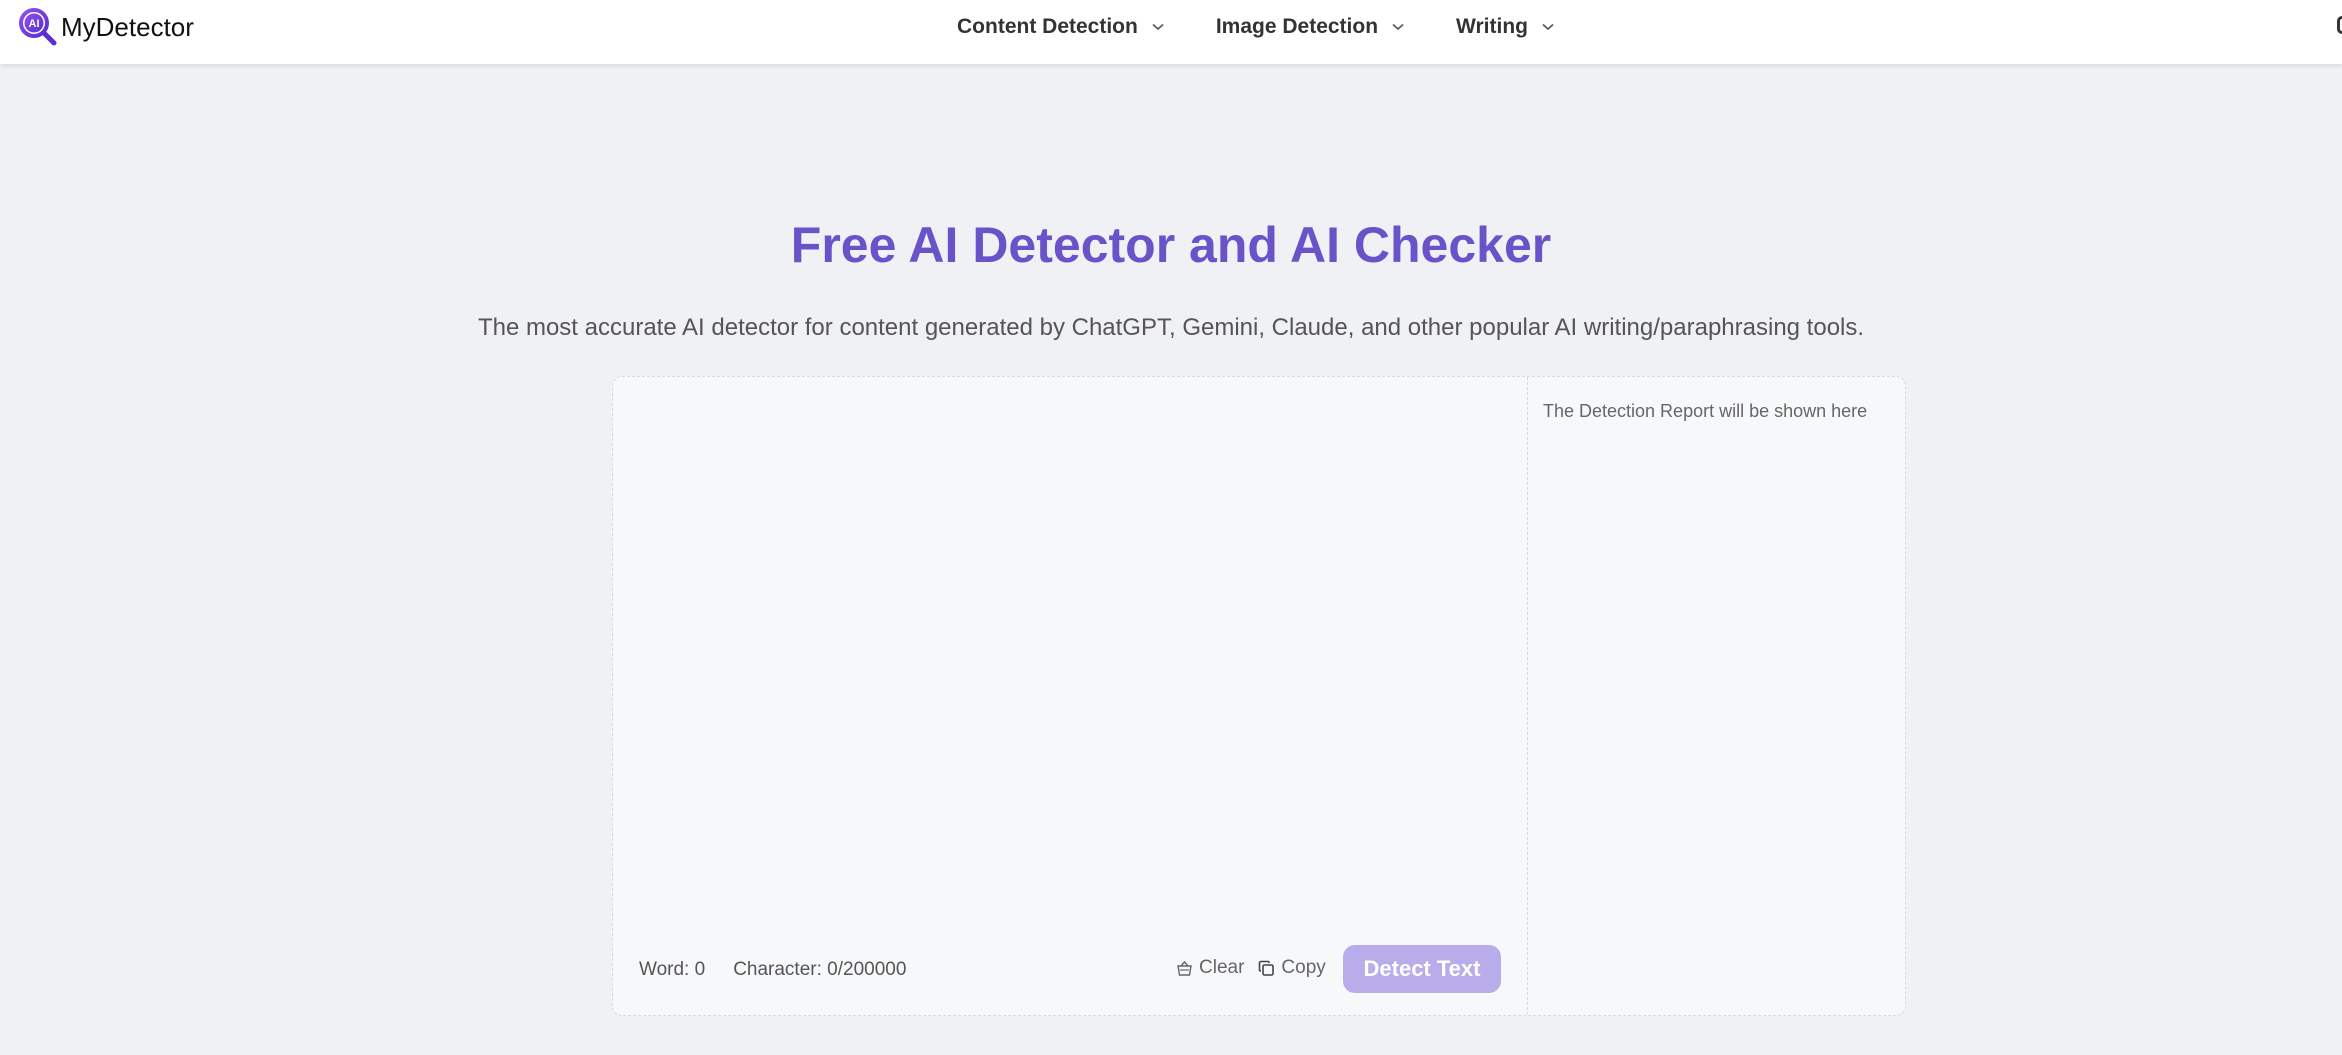  I want to click on clipped-header-control, so click(2339, 25).